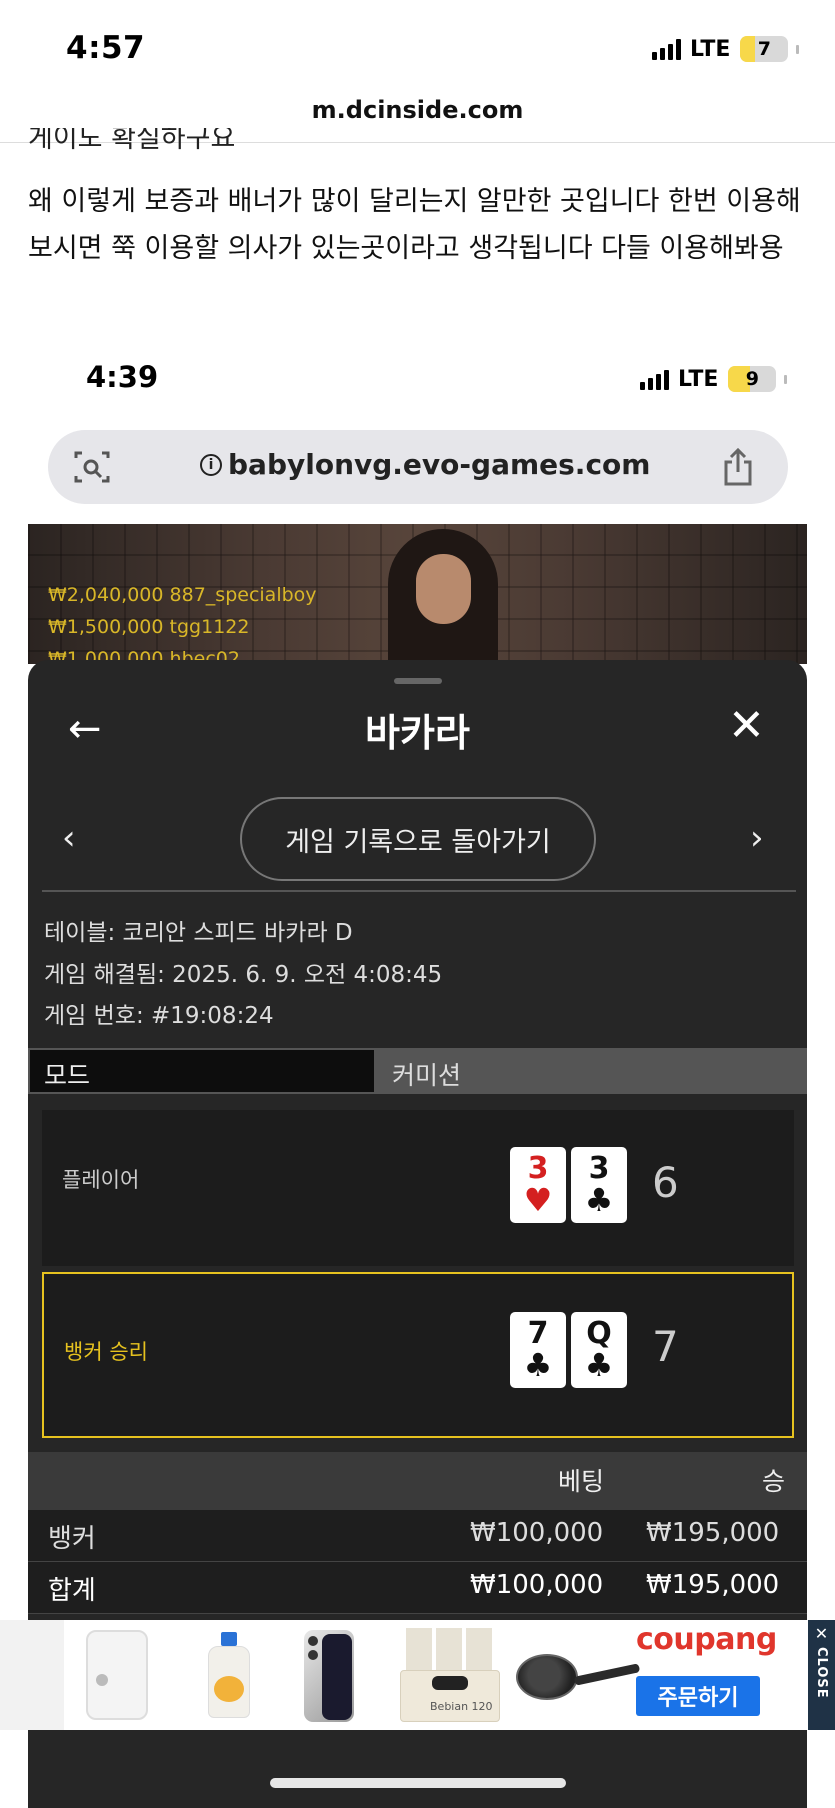 The height and width of the screenshot is (1808, 835). Describe the element at coordinates (599, 1350) in the screenshot. I see `banker-card-2: Q ♣` at that location.